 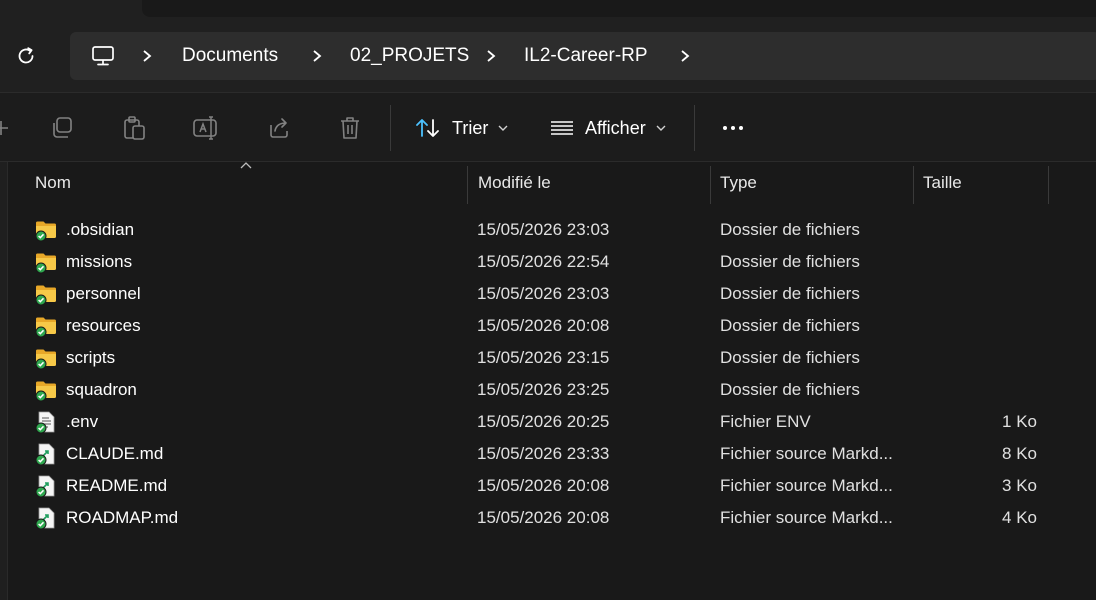 What do you see at coordinates (765, 421) in the screenshot?
I see `file-type: Fichier ENV` at bounding box center [765, 421].